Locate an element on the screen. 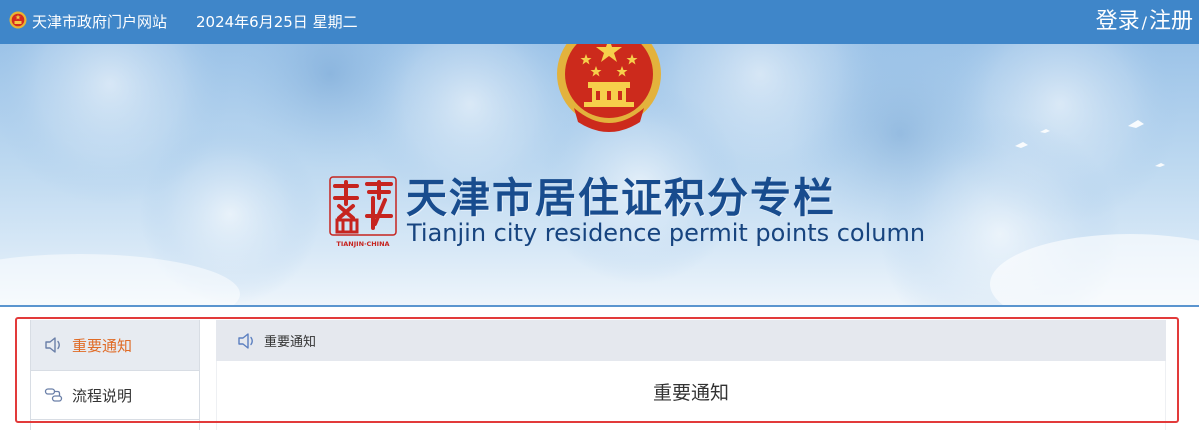 The width and height of the screenshot is (1199, 430). page-title: 重要通知 is located at coordinates (690, 393).